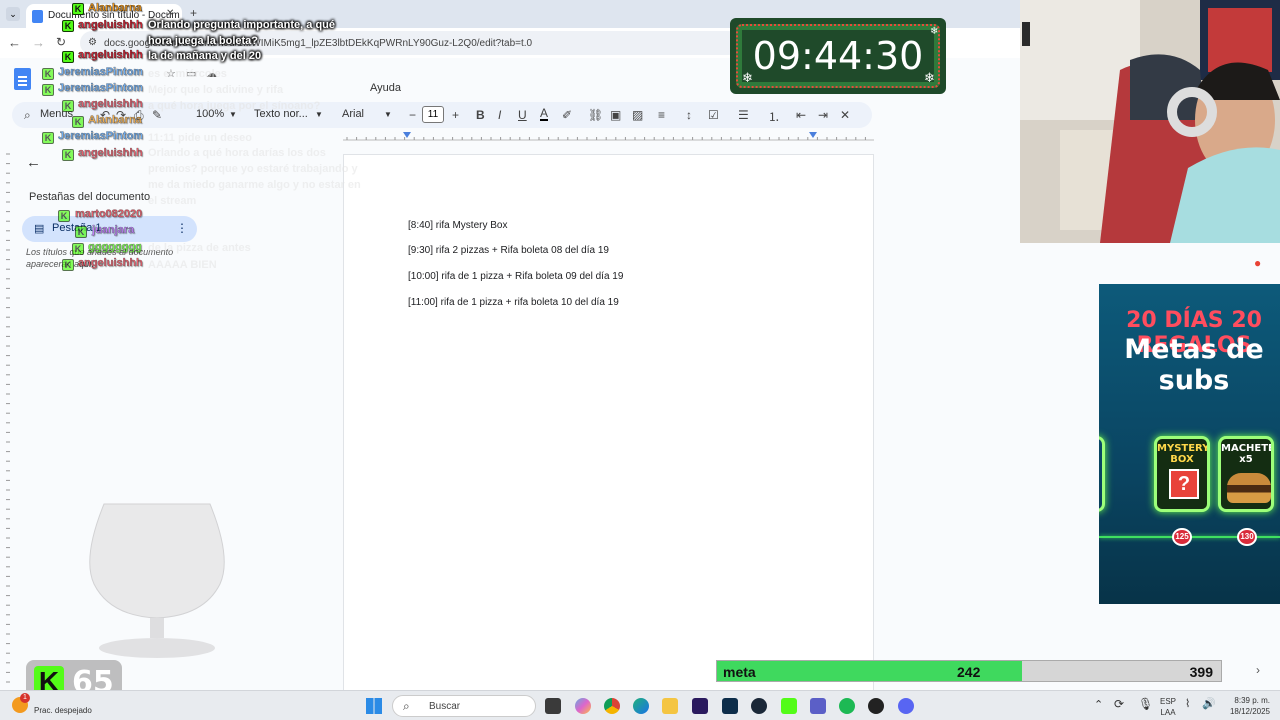 The image size is (1280, 720). I want to click on spotify-icon, so click(847, 706).